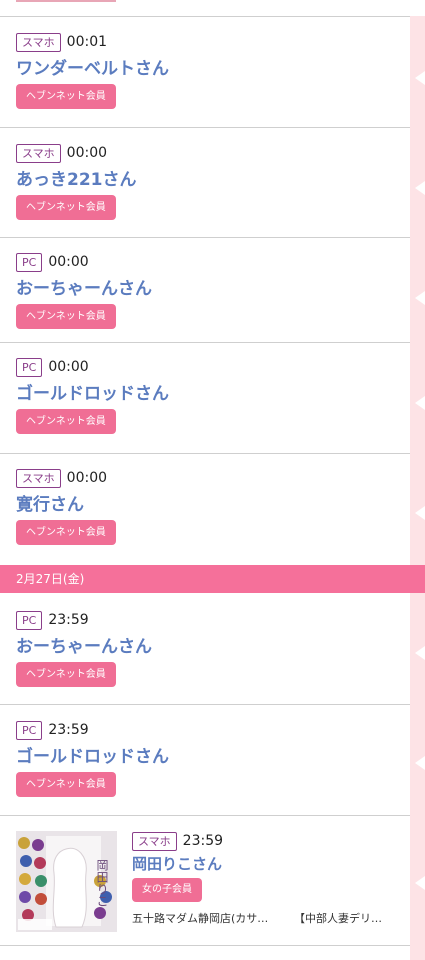 The width and height of the screenshot is (425, 960). What do you see at coordinates (270, 864) in the screenshot?
I see `visitor-name: 岡田りこさん` at bounding box center [270, 864].